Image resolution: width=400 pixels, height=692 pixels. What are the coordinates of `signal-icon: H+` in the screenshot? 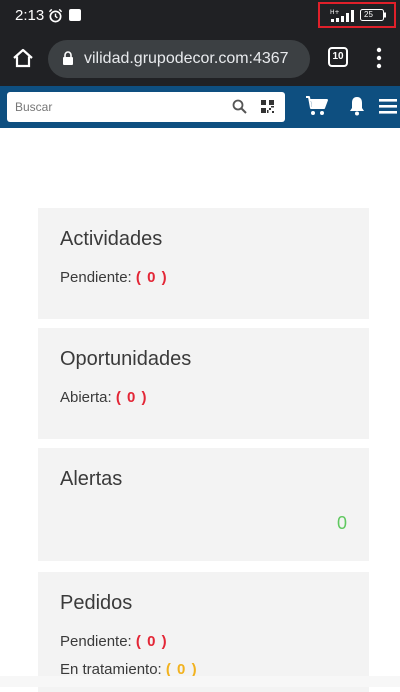 It's located at (342, 15).